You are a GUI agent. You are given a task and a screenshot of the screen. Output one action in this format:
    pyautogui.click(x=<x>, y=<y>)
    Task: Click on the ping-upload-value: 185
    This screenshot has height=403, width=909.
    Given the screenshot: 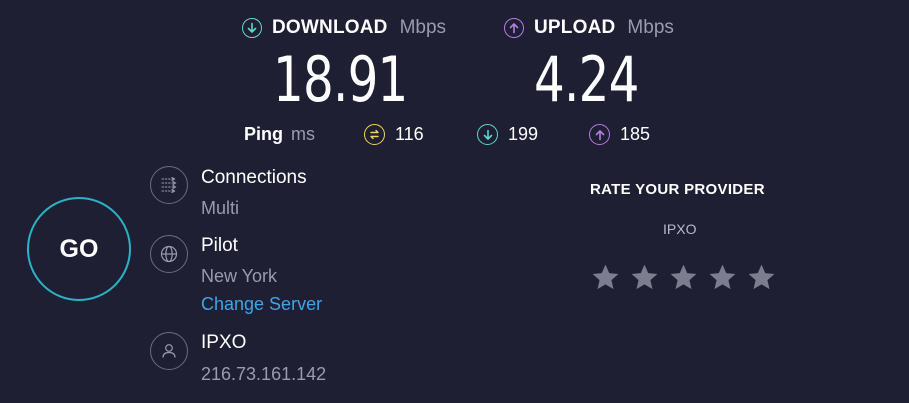 What is the action you would take?
    pyautogui.click(x=635, y=134)
    